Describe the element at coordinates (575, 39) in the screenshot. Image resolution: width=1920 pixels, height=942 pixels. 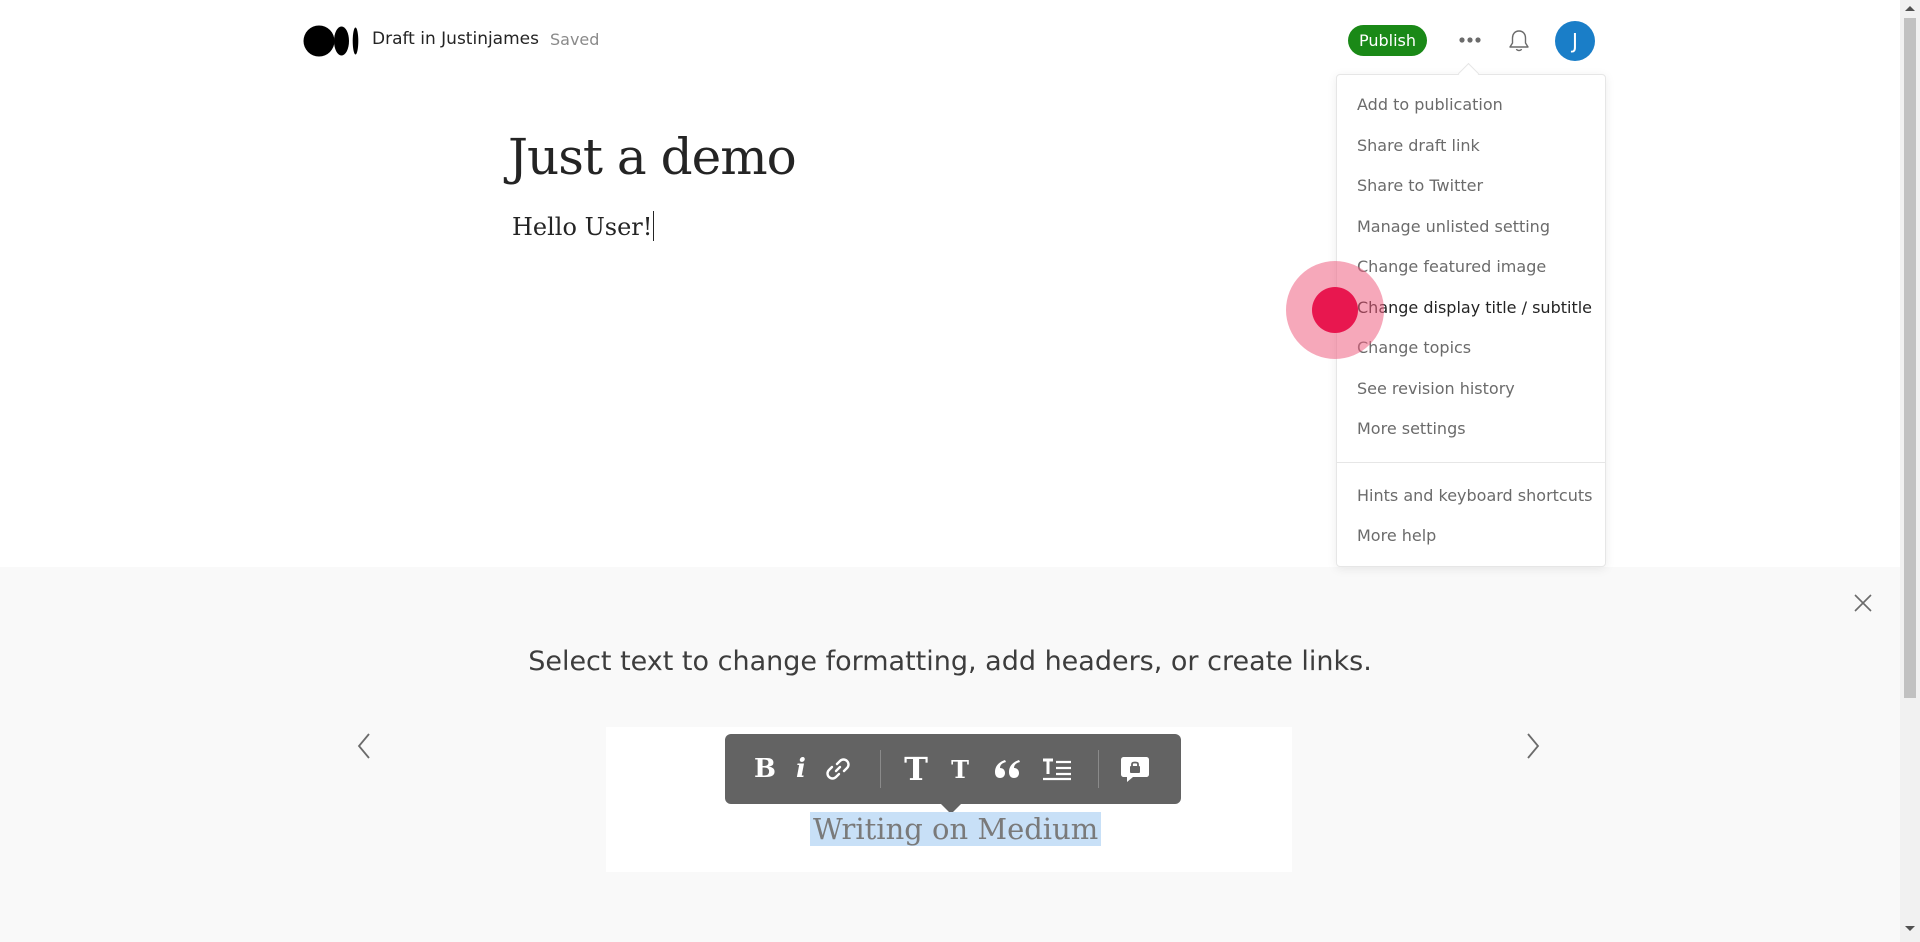
I see `save-status: Saved` at that location.